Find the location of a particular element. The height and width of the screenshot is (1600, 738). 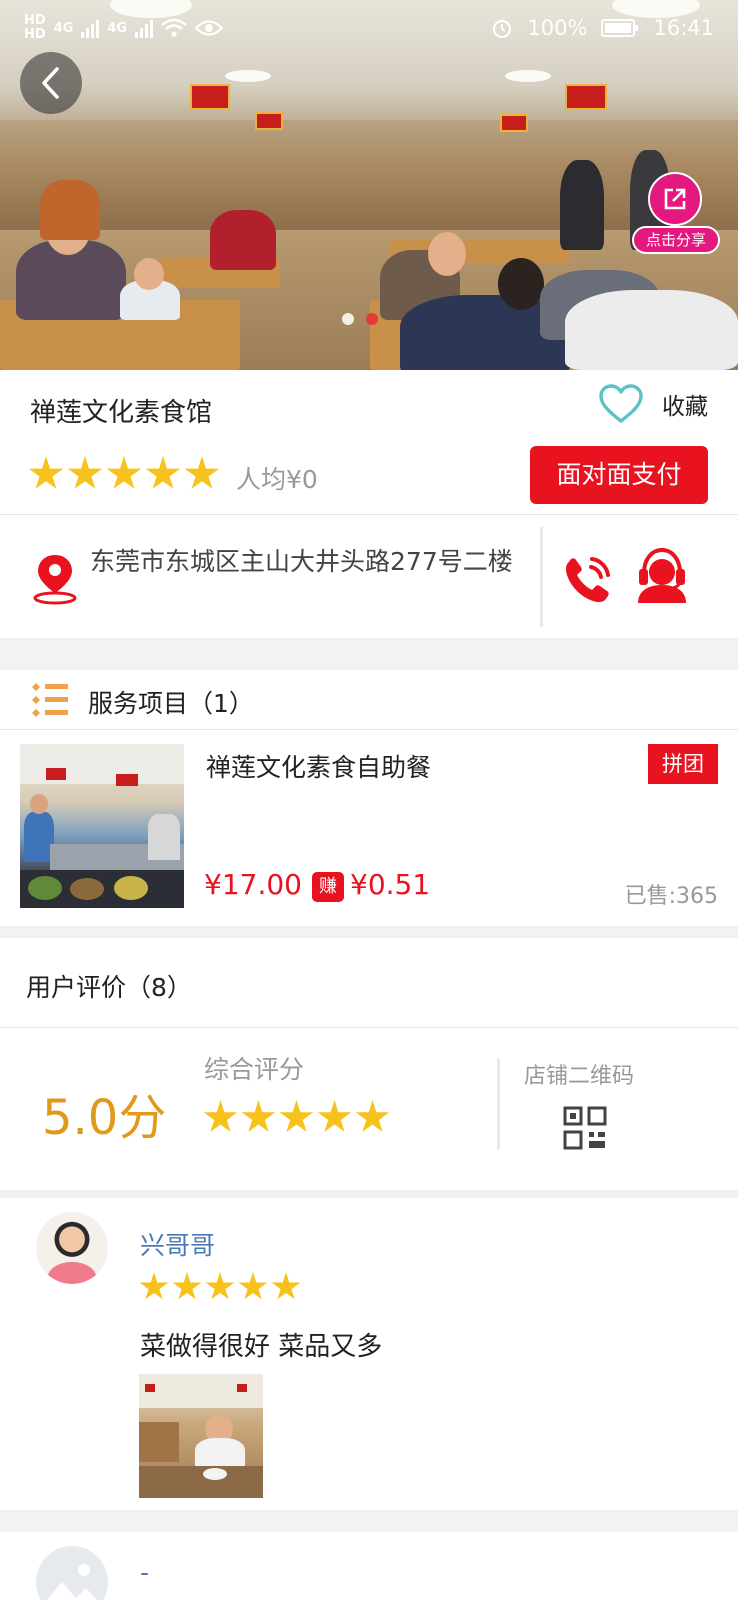

sold-count: 已售:365 is located at coordinates (671, 896).